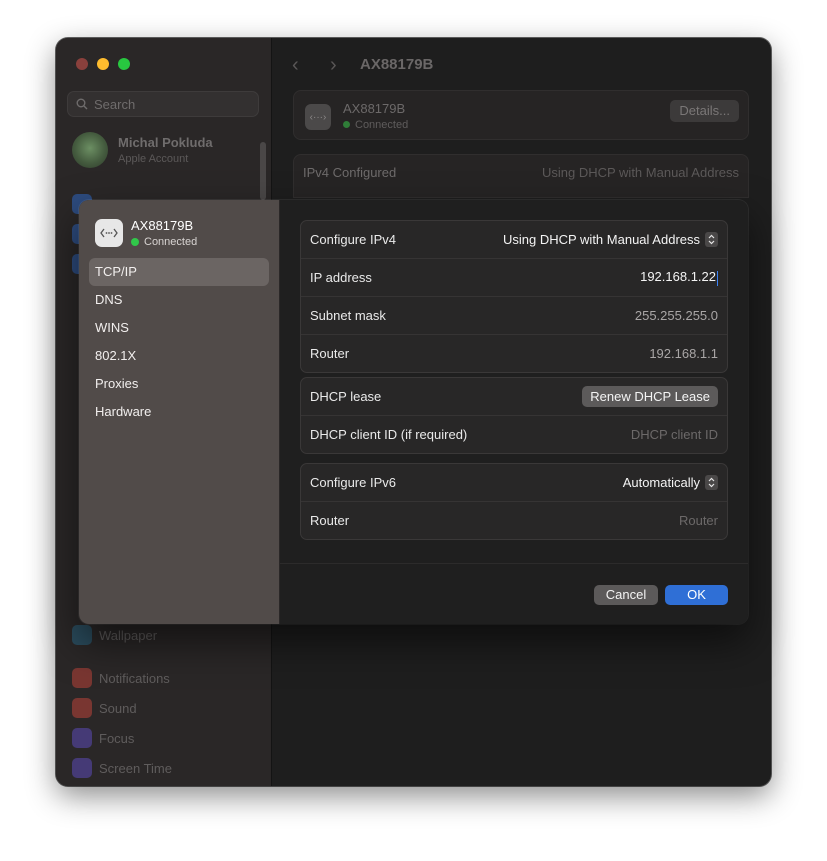  What do you see at coordinates (179, 328) in the screenshot?
I see `menu-item-wins: WINS` at bounding box center [179, 328].